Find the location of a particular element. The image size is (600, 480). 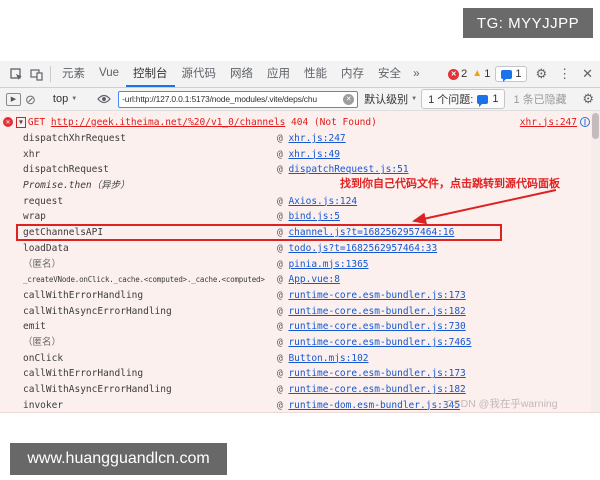

error-source-link: xhr.js:247 is located at coordinates (548, 122).